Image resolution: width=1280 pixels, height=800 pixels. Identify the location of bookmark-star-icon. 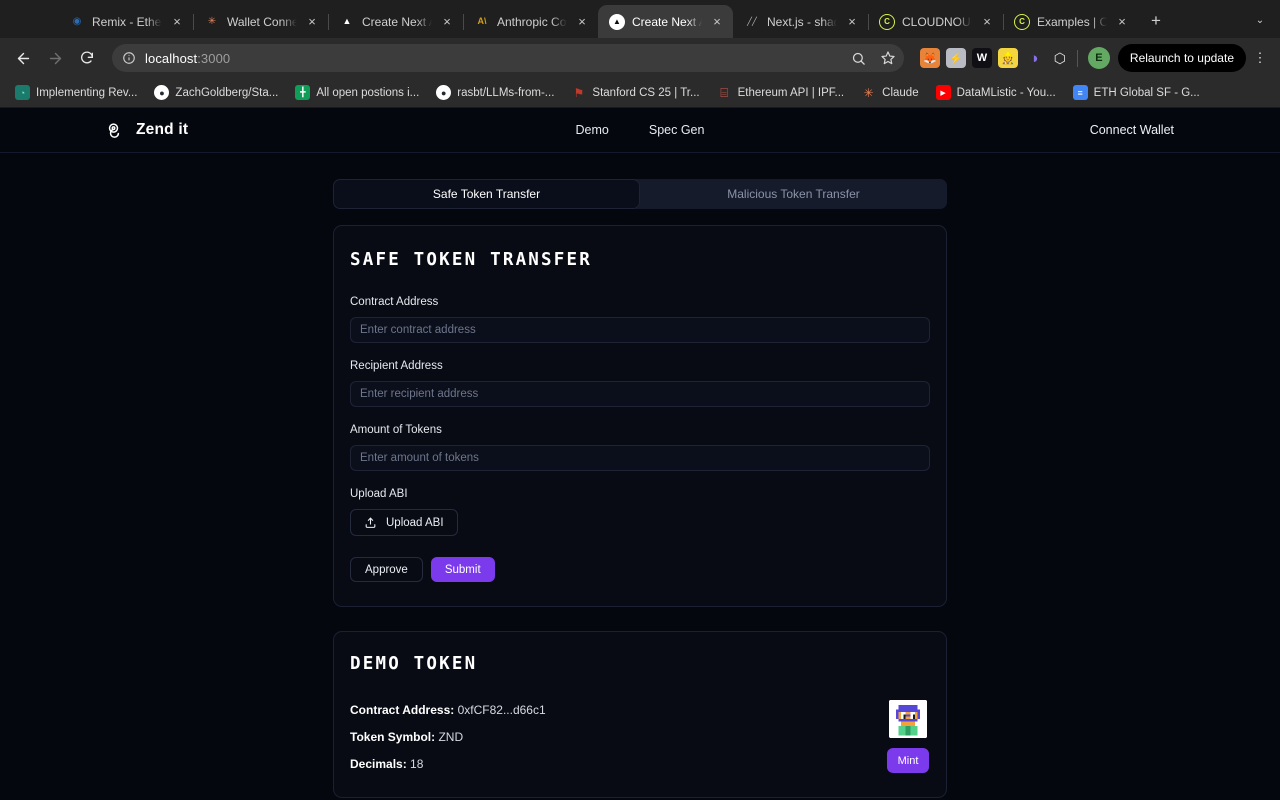
(888, 58).